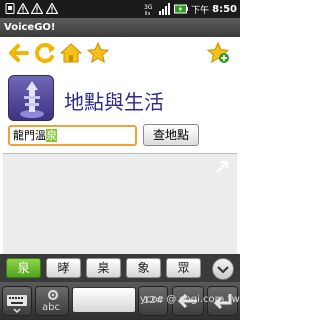  What do you see at coordinates (17, 304) in the screenshot?
I see `keyboard-icon` at bounding box center [17, 304].